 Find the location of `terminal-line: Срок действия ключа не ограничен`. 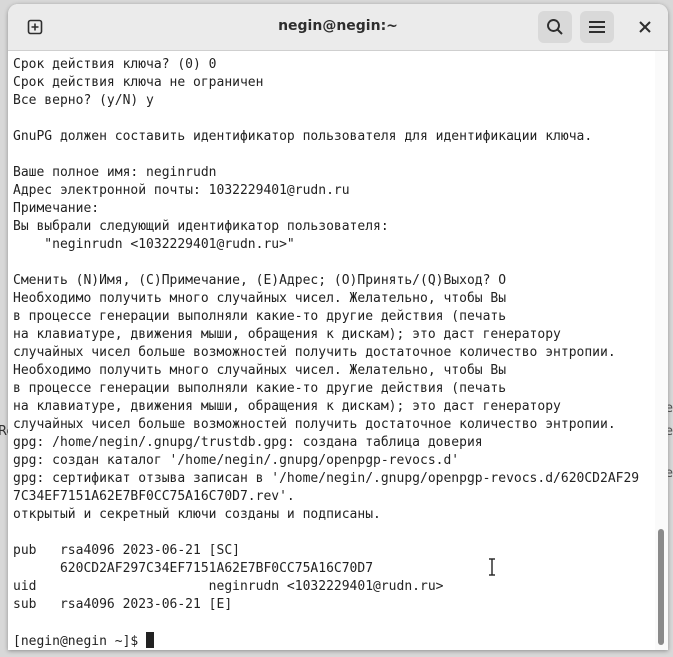

terminal-line: Срок действия ключа не ограничен is located at coordinates (138, 82).